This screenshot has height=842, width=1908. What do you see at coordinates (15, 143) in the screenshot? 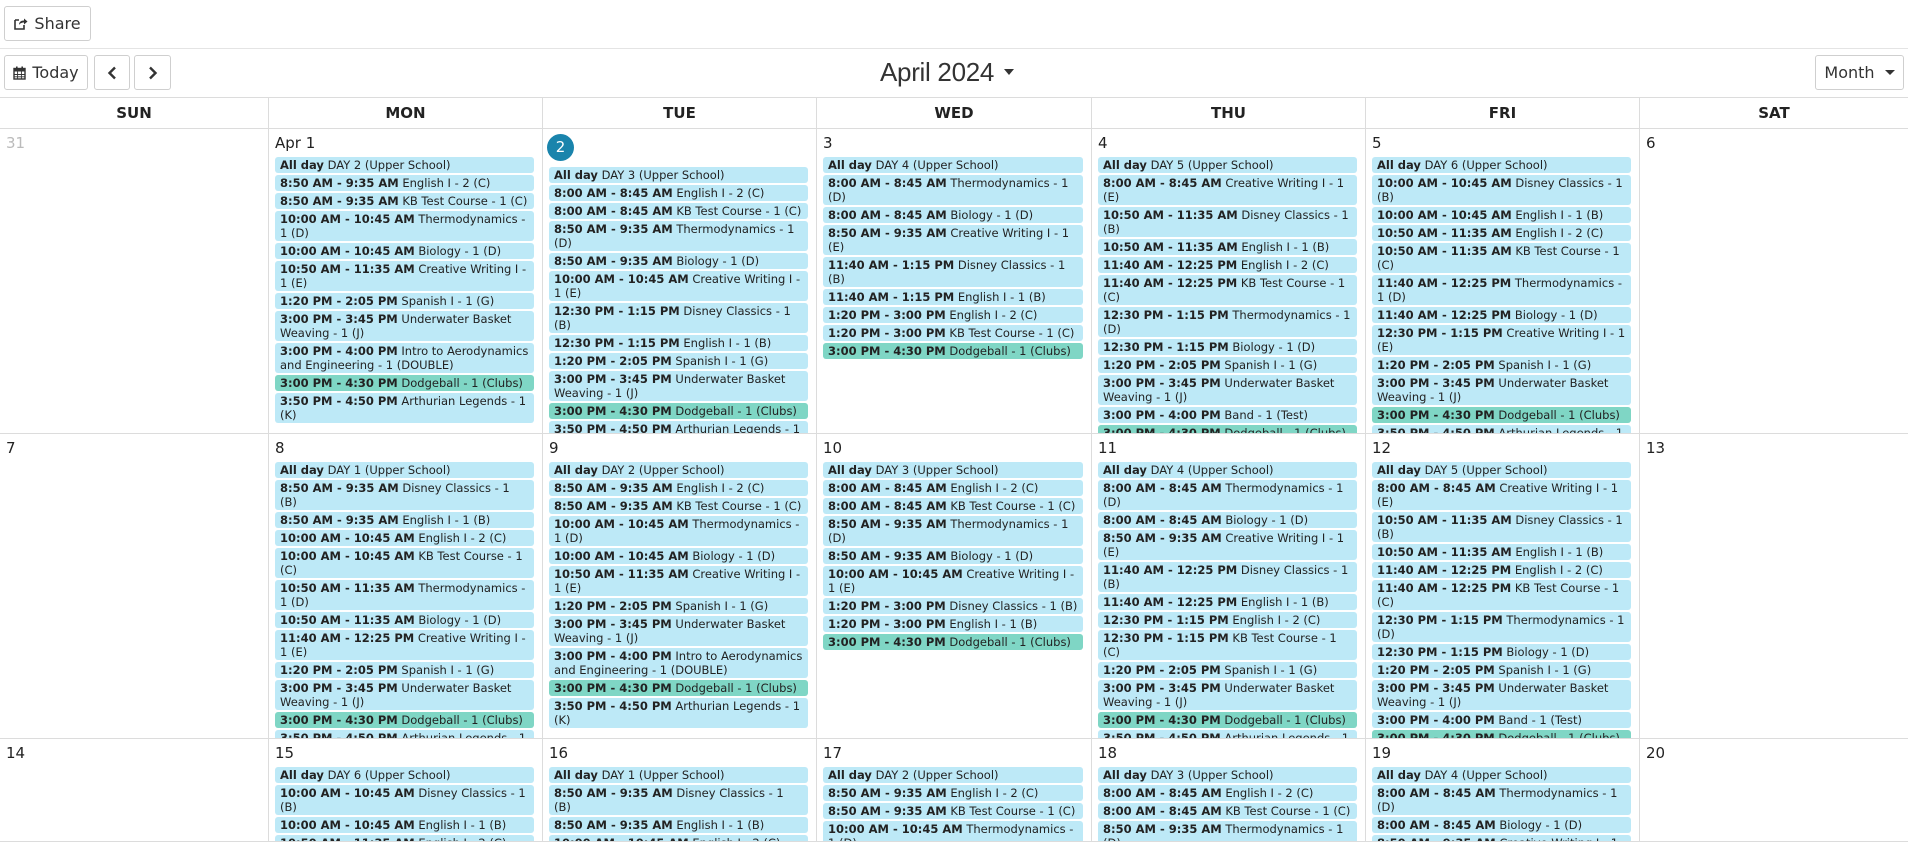
I see `day-number: 31` at bounding box center [15, 143].